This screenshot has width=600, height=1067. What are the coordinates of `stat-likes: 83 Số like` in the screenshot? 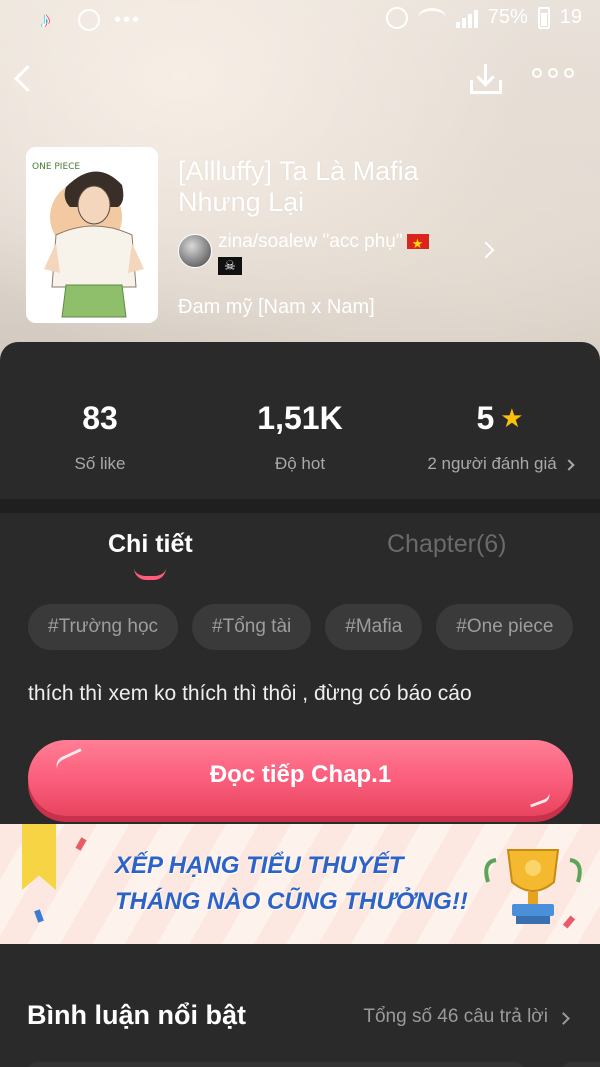 It's located at (100, 436).